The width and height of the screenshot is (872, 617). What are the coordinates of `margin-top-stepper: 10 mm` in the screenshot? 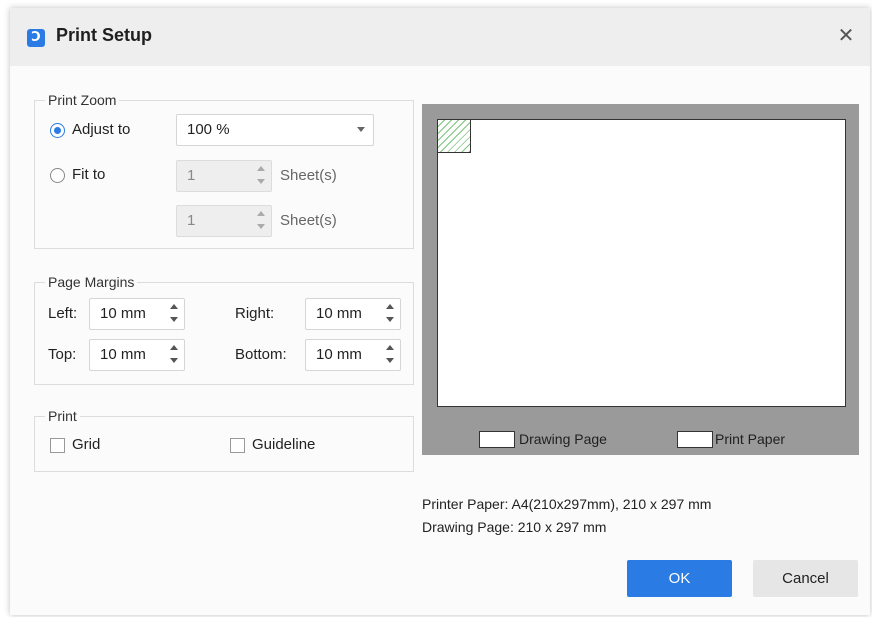 It's located at (137, 355).